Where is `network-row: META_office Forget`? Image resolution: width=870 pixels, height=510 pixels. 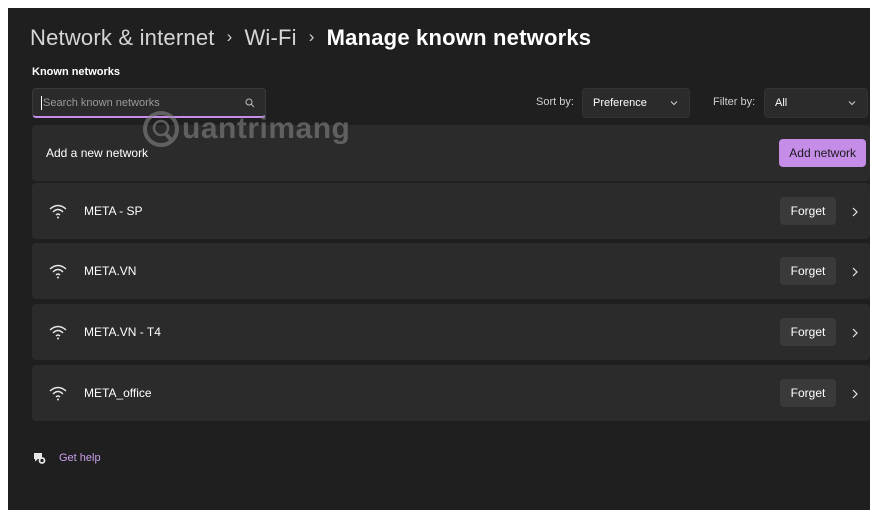
network-row: META_office Forget is located at coordinates (451, 393).